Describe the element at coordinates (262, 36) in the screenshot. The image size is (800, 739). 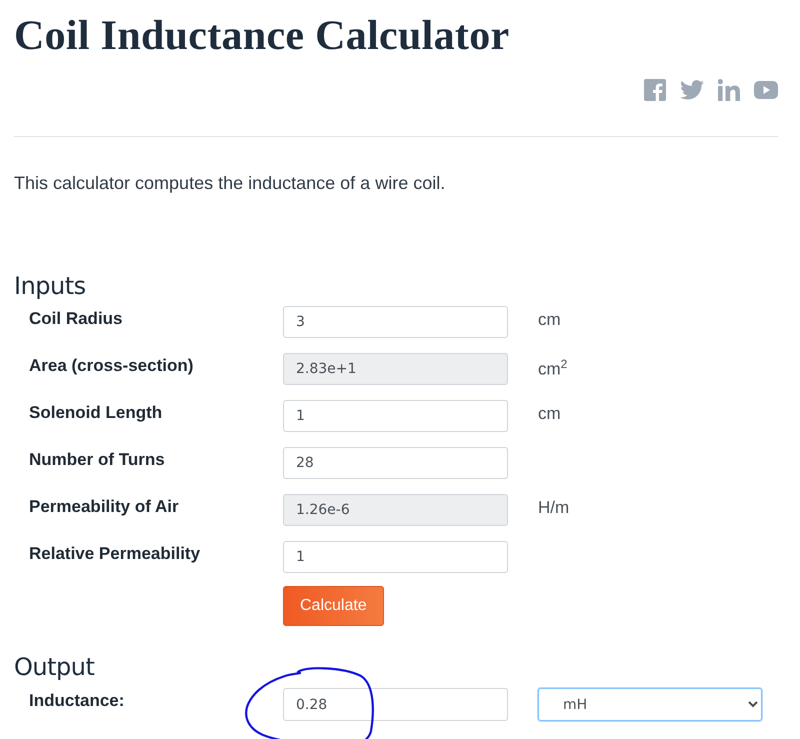
I see `page-title: Coil Inductance Calculator` at that location.